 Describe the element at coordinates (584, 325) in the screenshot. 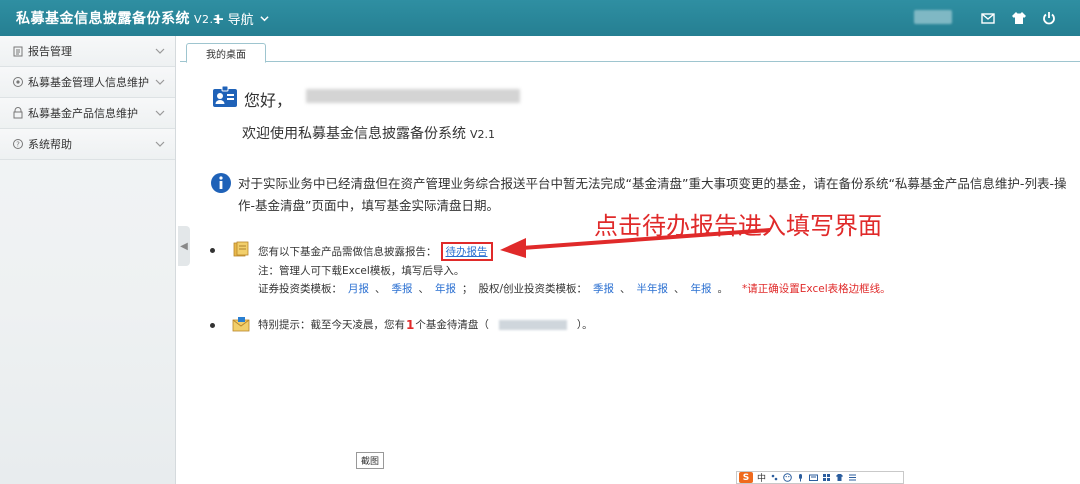

I see `special-notice-suffix: ）。` at that location.